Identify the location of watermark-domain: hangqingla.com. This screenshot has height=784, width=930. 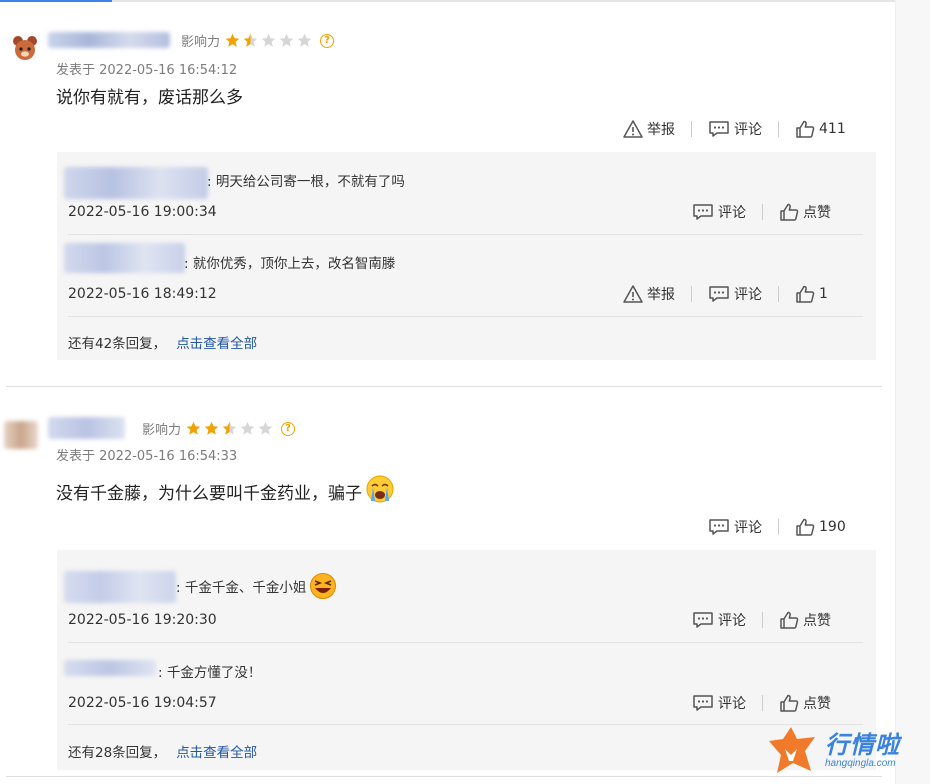
(860, 763).